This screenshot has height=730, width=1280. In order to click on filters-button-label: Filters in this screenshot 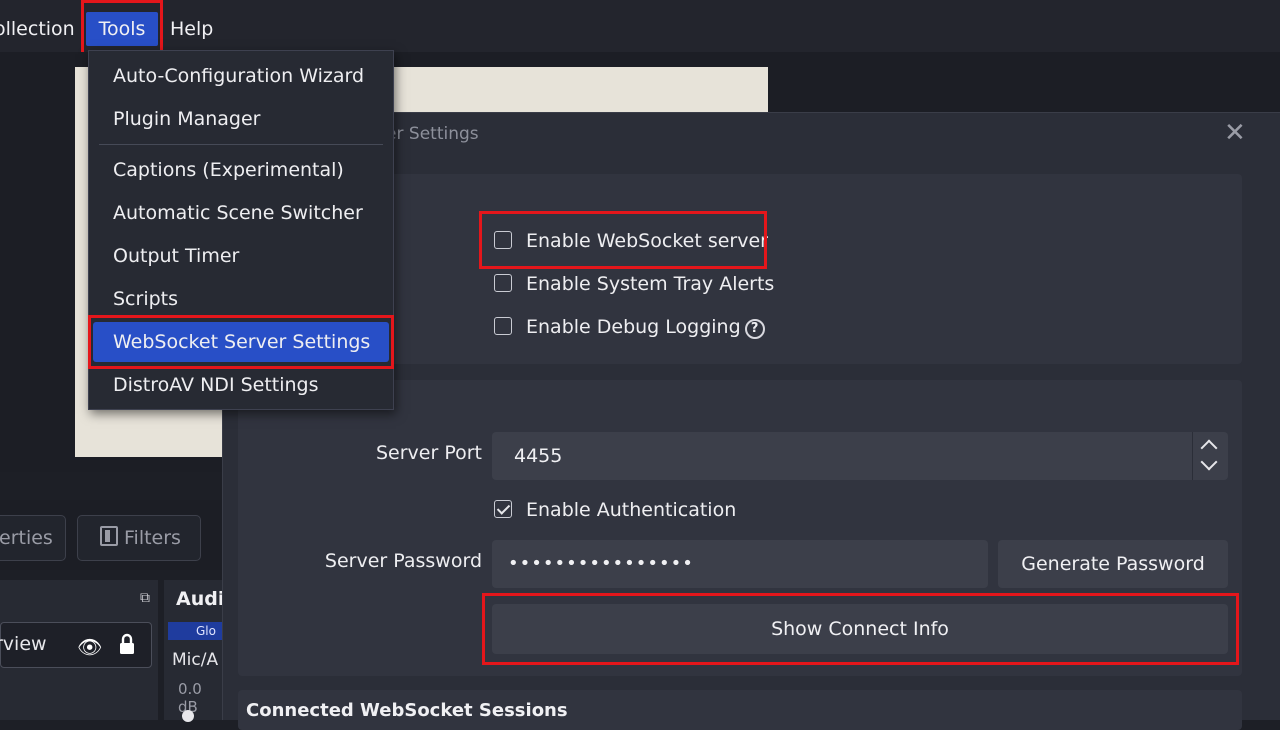, I will do `click(152, 538)`.